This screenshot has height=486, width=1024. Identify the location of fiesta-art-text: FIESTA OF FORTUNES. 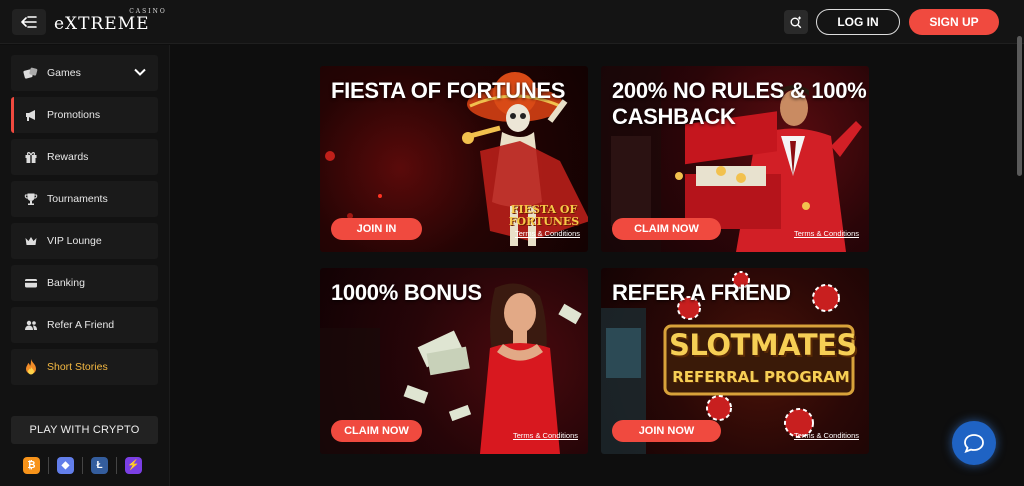
(544, 215).